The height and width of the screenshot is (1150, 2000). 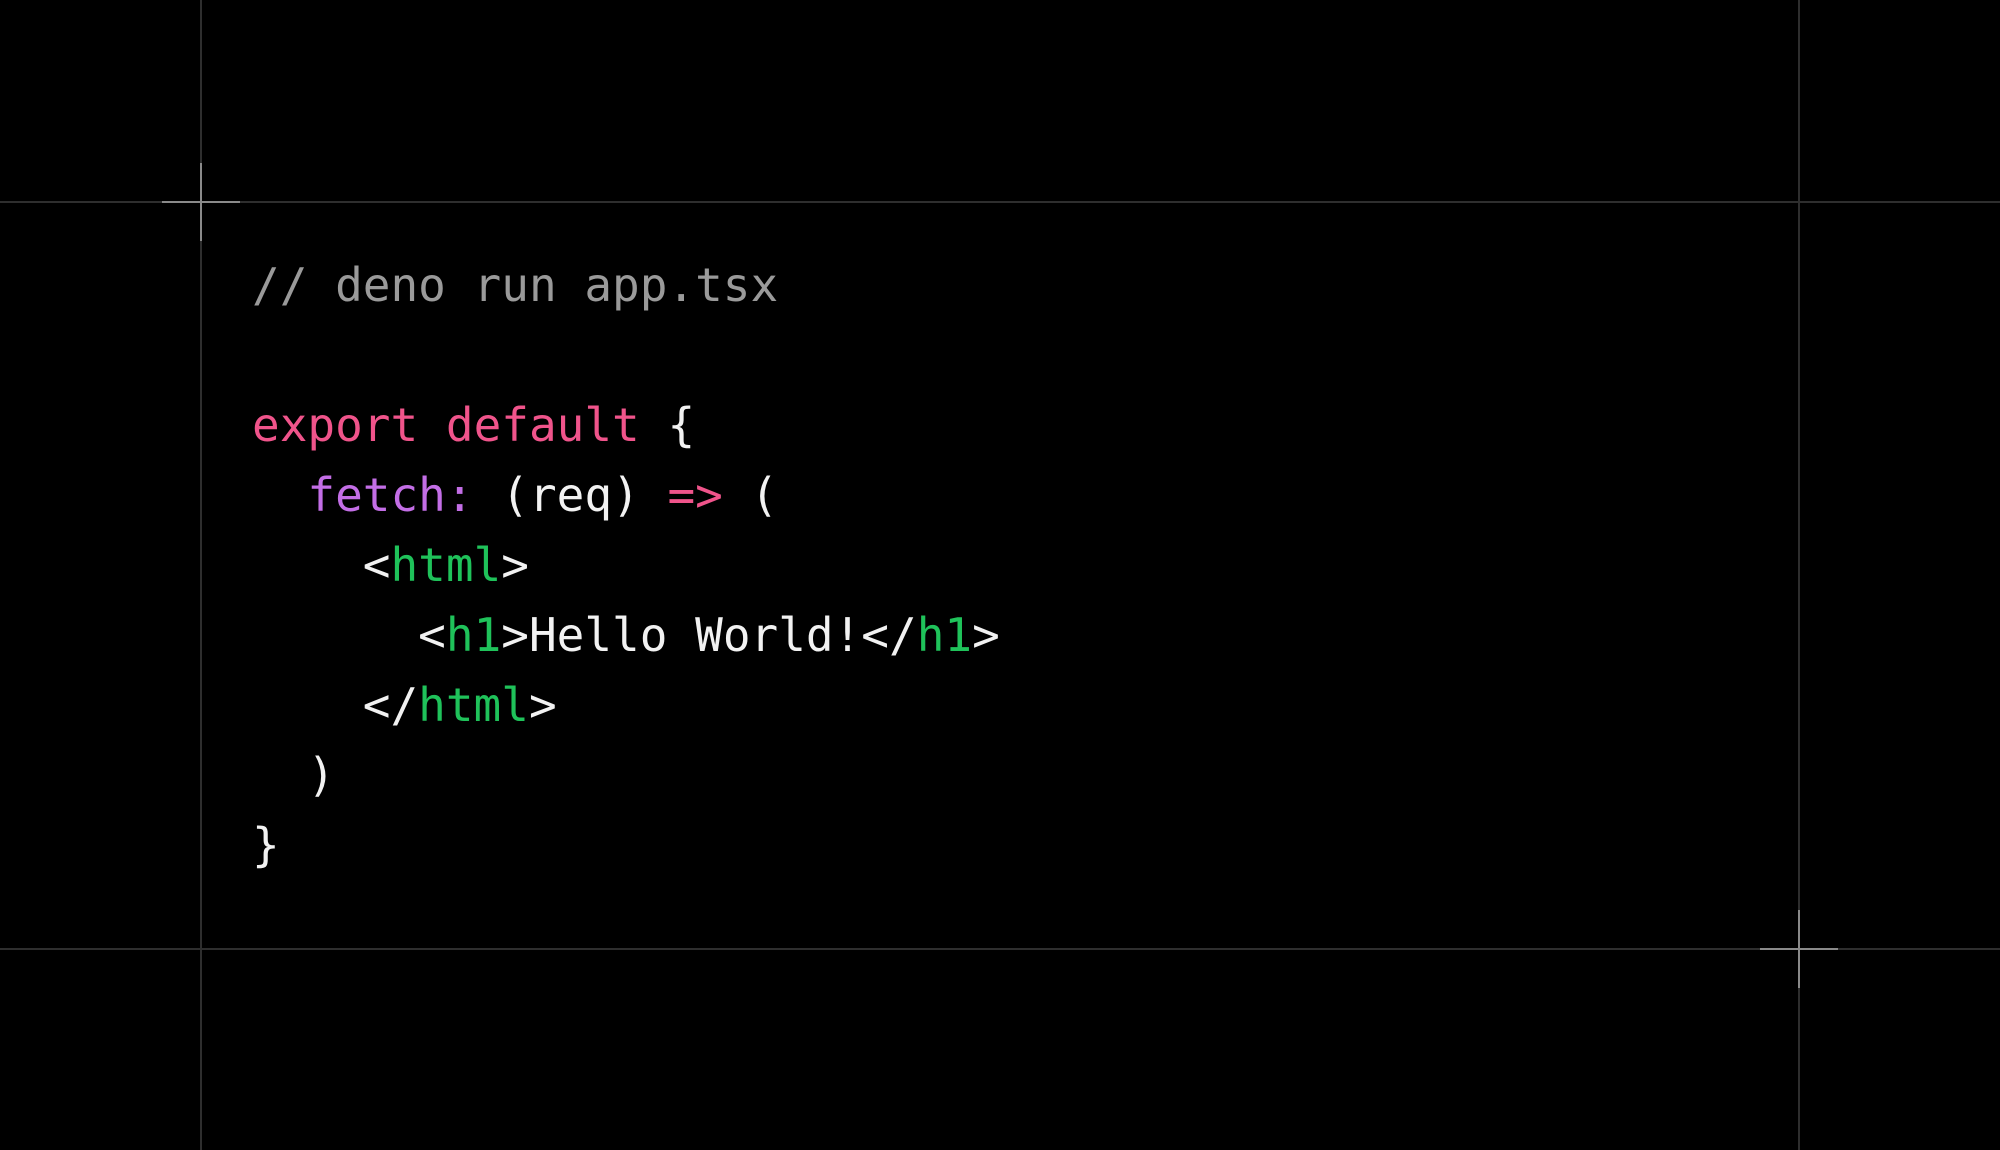 I want to click on code-token-default: {, so click(x=667, y=425).